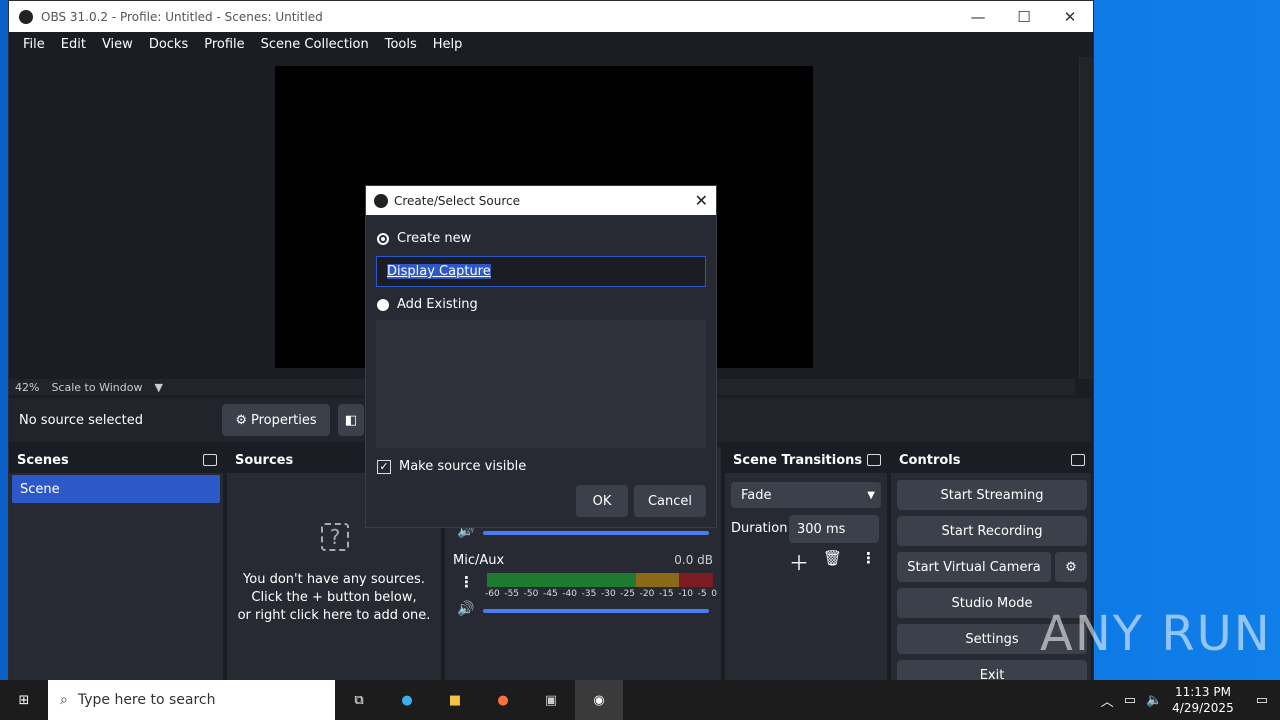  Describe the element at coordinates (992, 495) in the screenshot. I see `start-streaming-button: Start Streaming` at that location.